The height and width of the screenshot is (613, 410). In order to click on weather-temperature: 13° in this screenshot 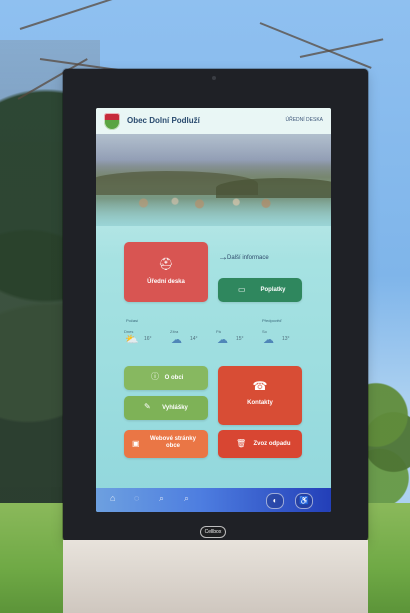, I will do `click(286, 339)`.